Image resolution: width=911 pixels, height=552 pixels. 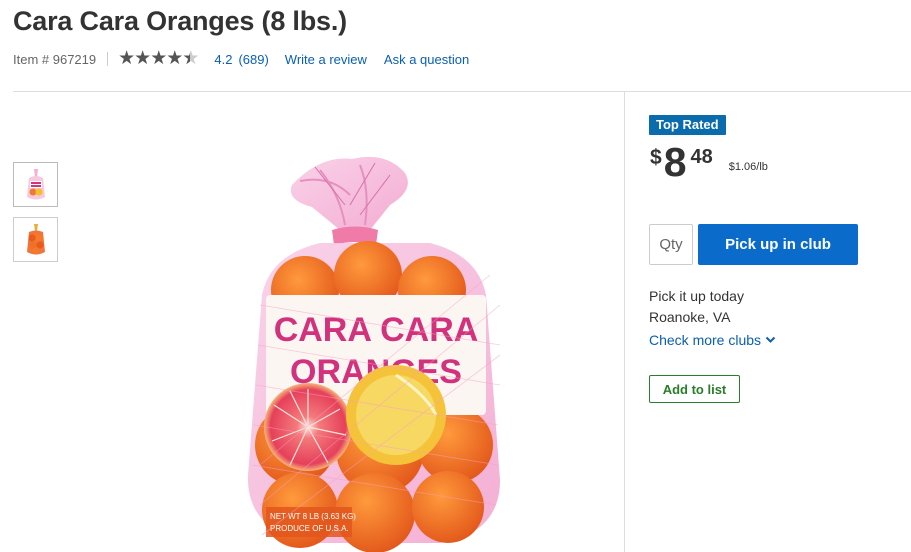 What do you see at coordinates (694, 389) in the screenshot?
I see `add-to-list-button: Add to list` at bounding box center [694, 389].